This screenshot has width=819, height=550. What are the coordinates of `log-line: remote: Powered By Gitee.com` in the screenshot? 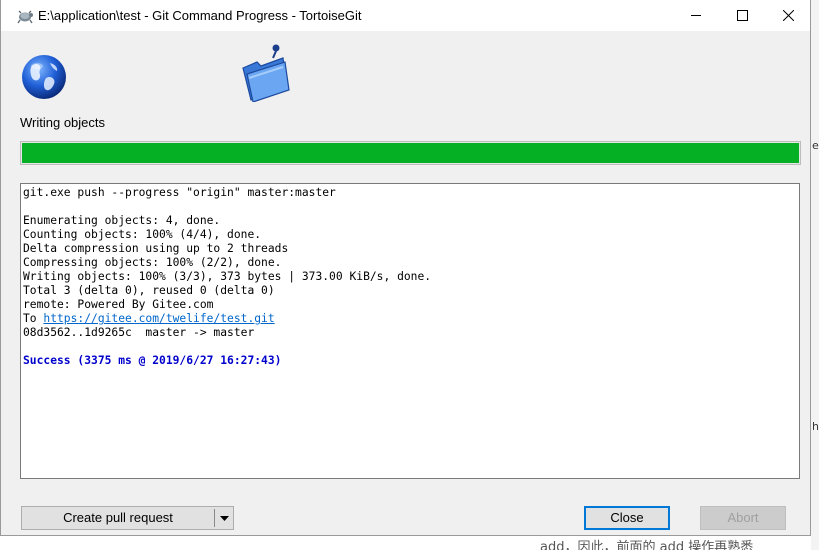 It's located at (118, 304).